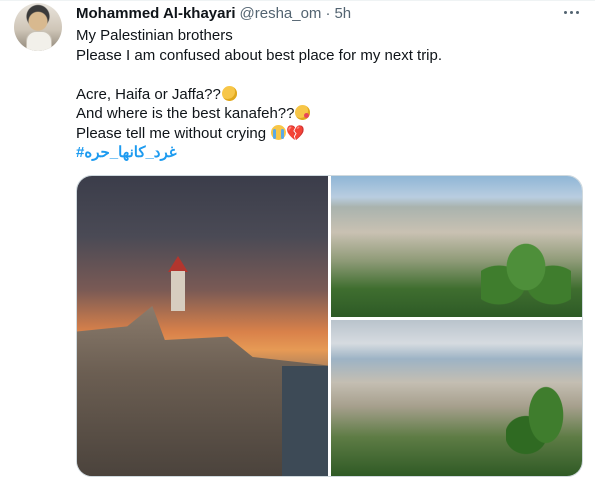  Describe the element at coordinates (156, 13) in the screenshot. I see `author-name: Mohammed Al-khayari` at that location.